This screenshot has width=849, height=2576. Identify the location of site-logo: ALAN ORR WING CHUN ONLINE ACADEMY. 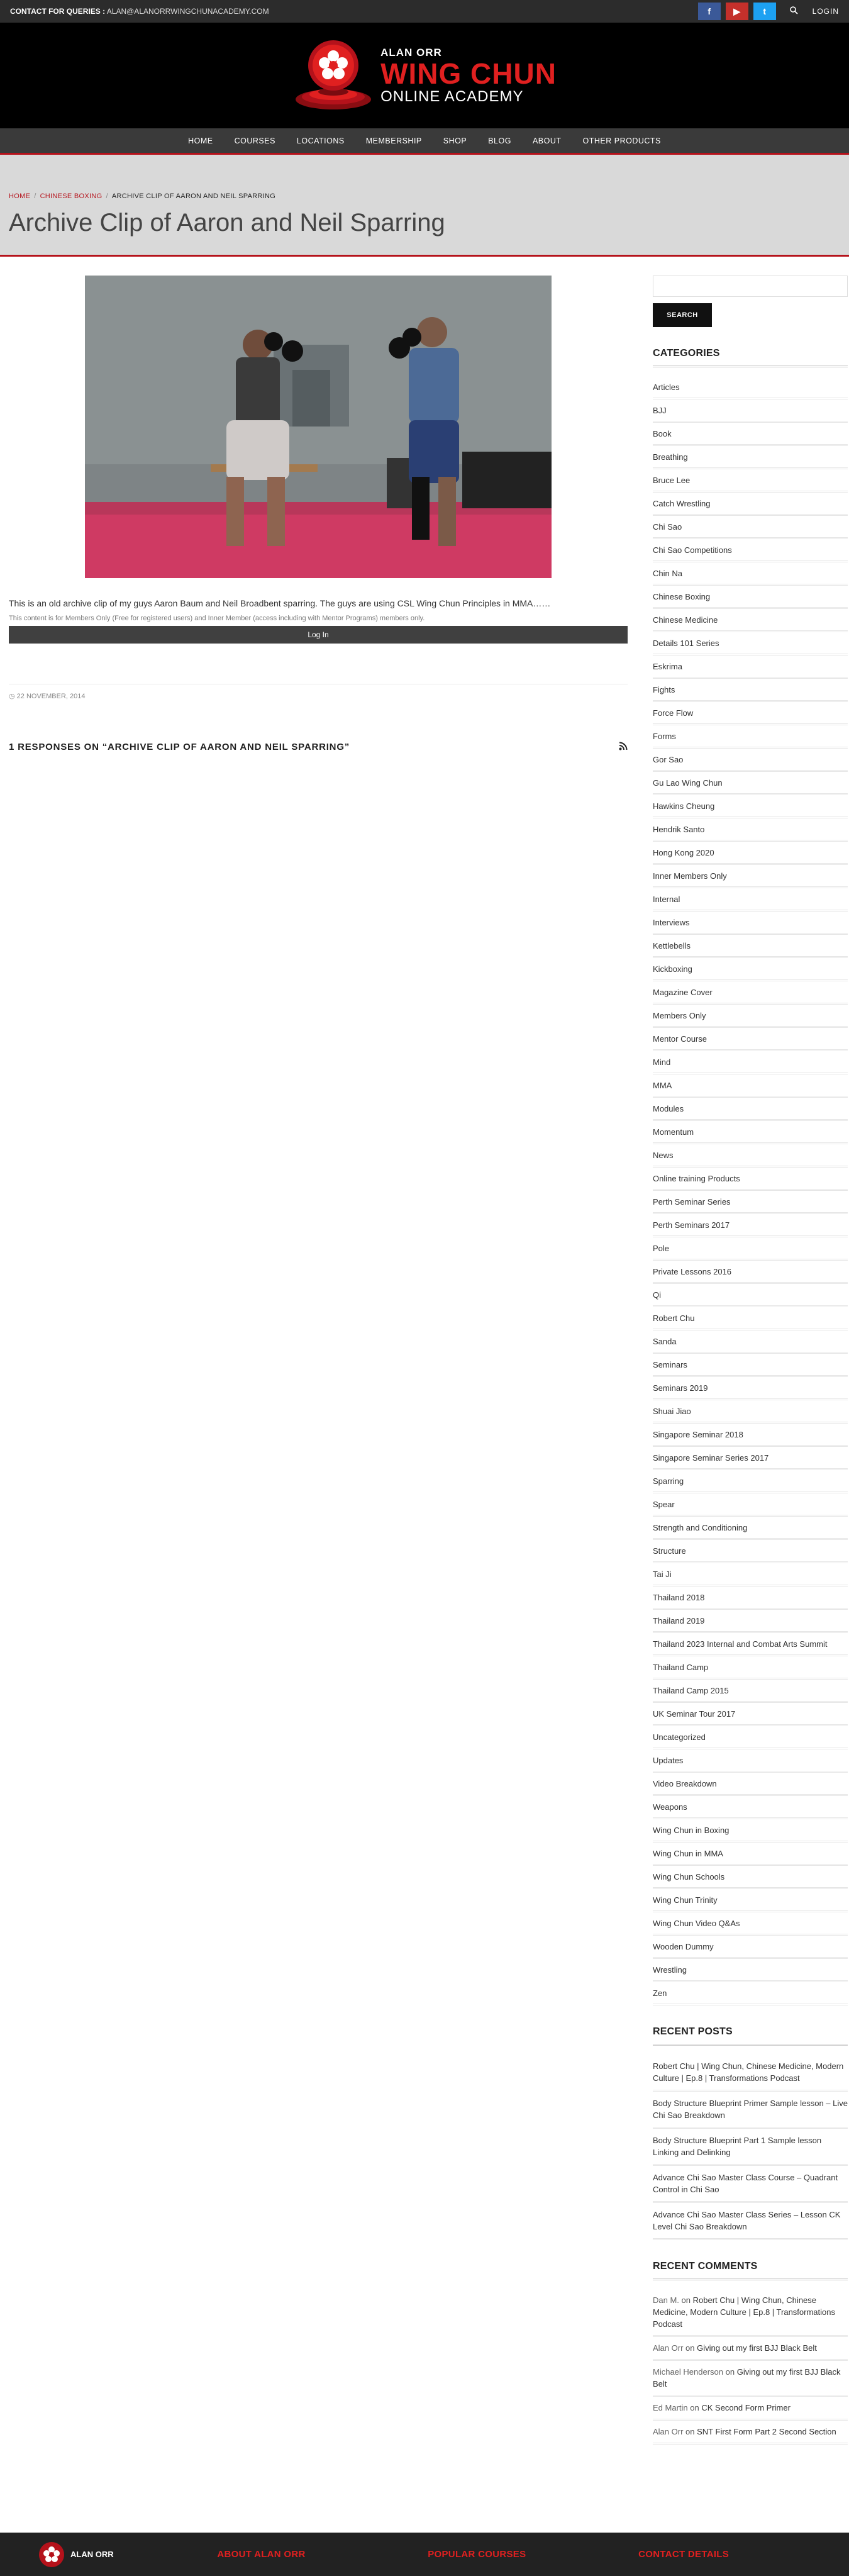
(425, 75).